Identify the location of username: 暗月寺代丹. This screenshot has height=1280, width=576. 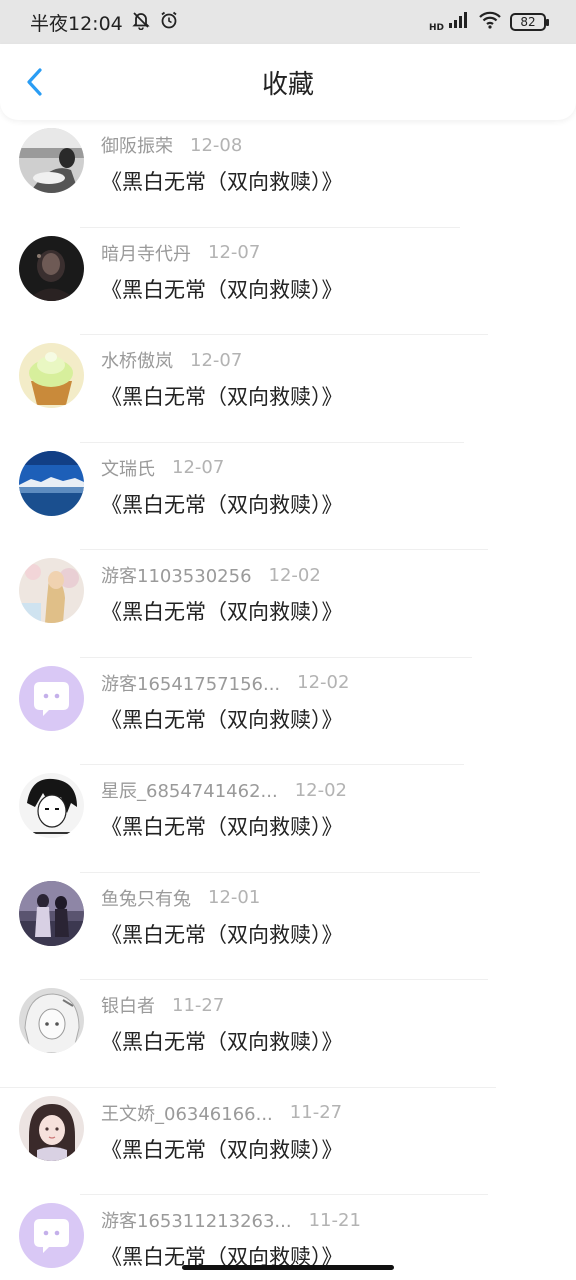
(146, 254).